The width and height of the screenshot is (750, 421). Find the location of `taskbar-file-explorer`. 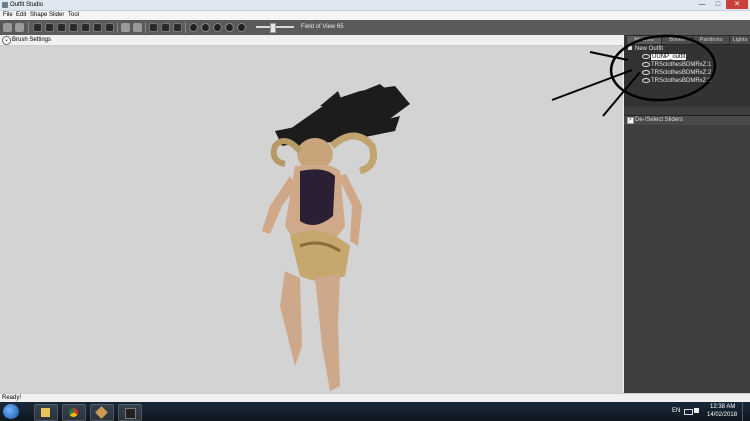

taskbar-file-explorer is located at coordinates (46, 412).